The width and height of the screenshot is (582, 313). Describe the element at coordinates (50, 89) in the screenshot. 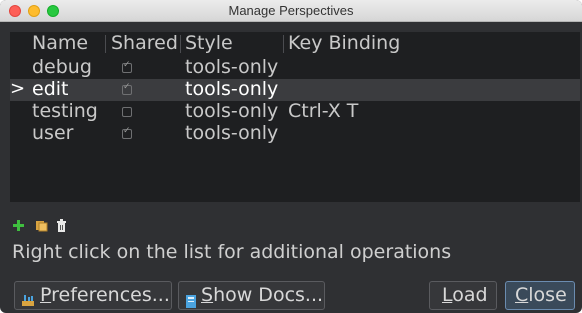

I see `row-name: edit` at that location.